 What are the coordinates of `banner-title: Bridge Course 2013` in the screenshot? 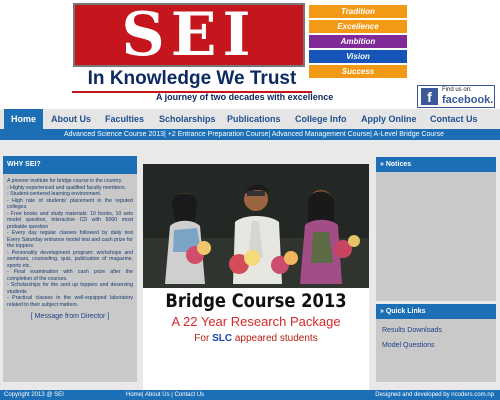 It's located at (256, 301).